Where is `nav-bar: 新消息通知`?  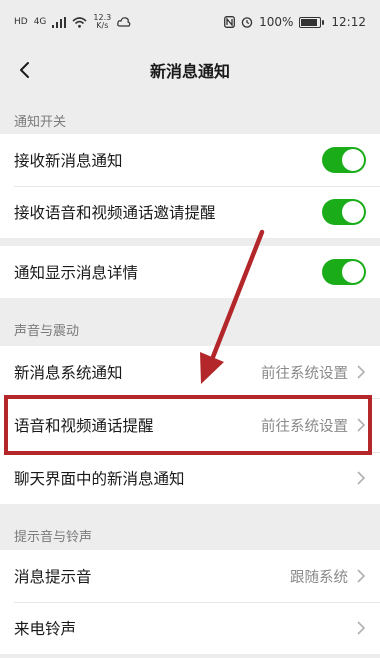
nav-bar: 新消息通知 is located at coordinates (190, 70).